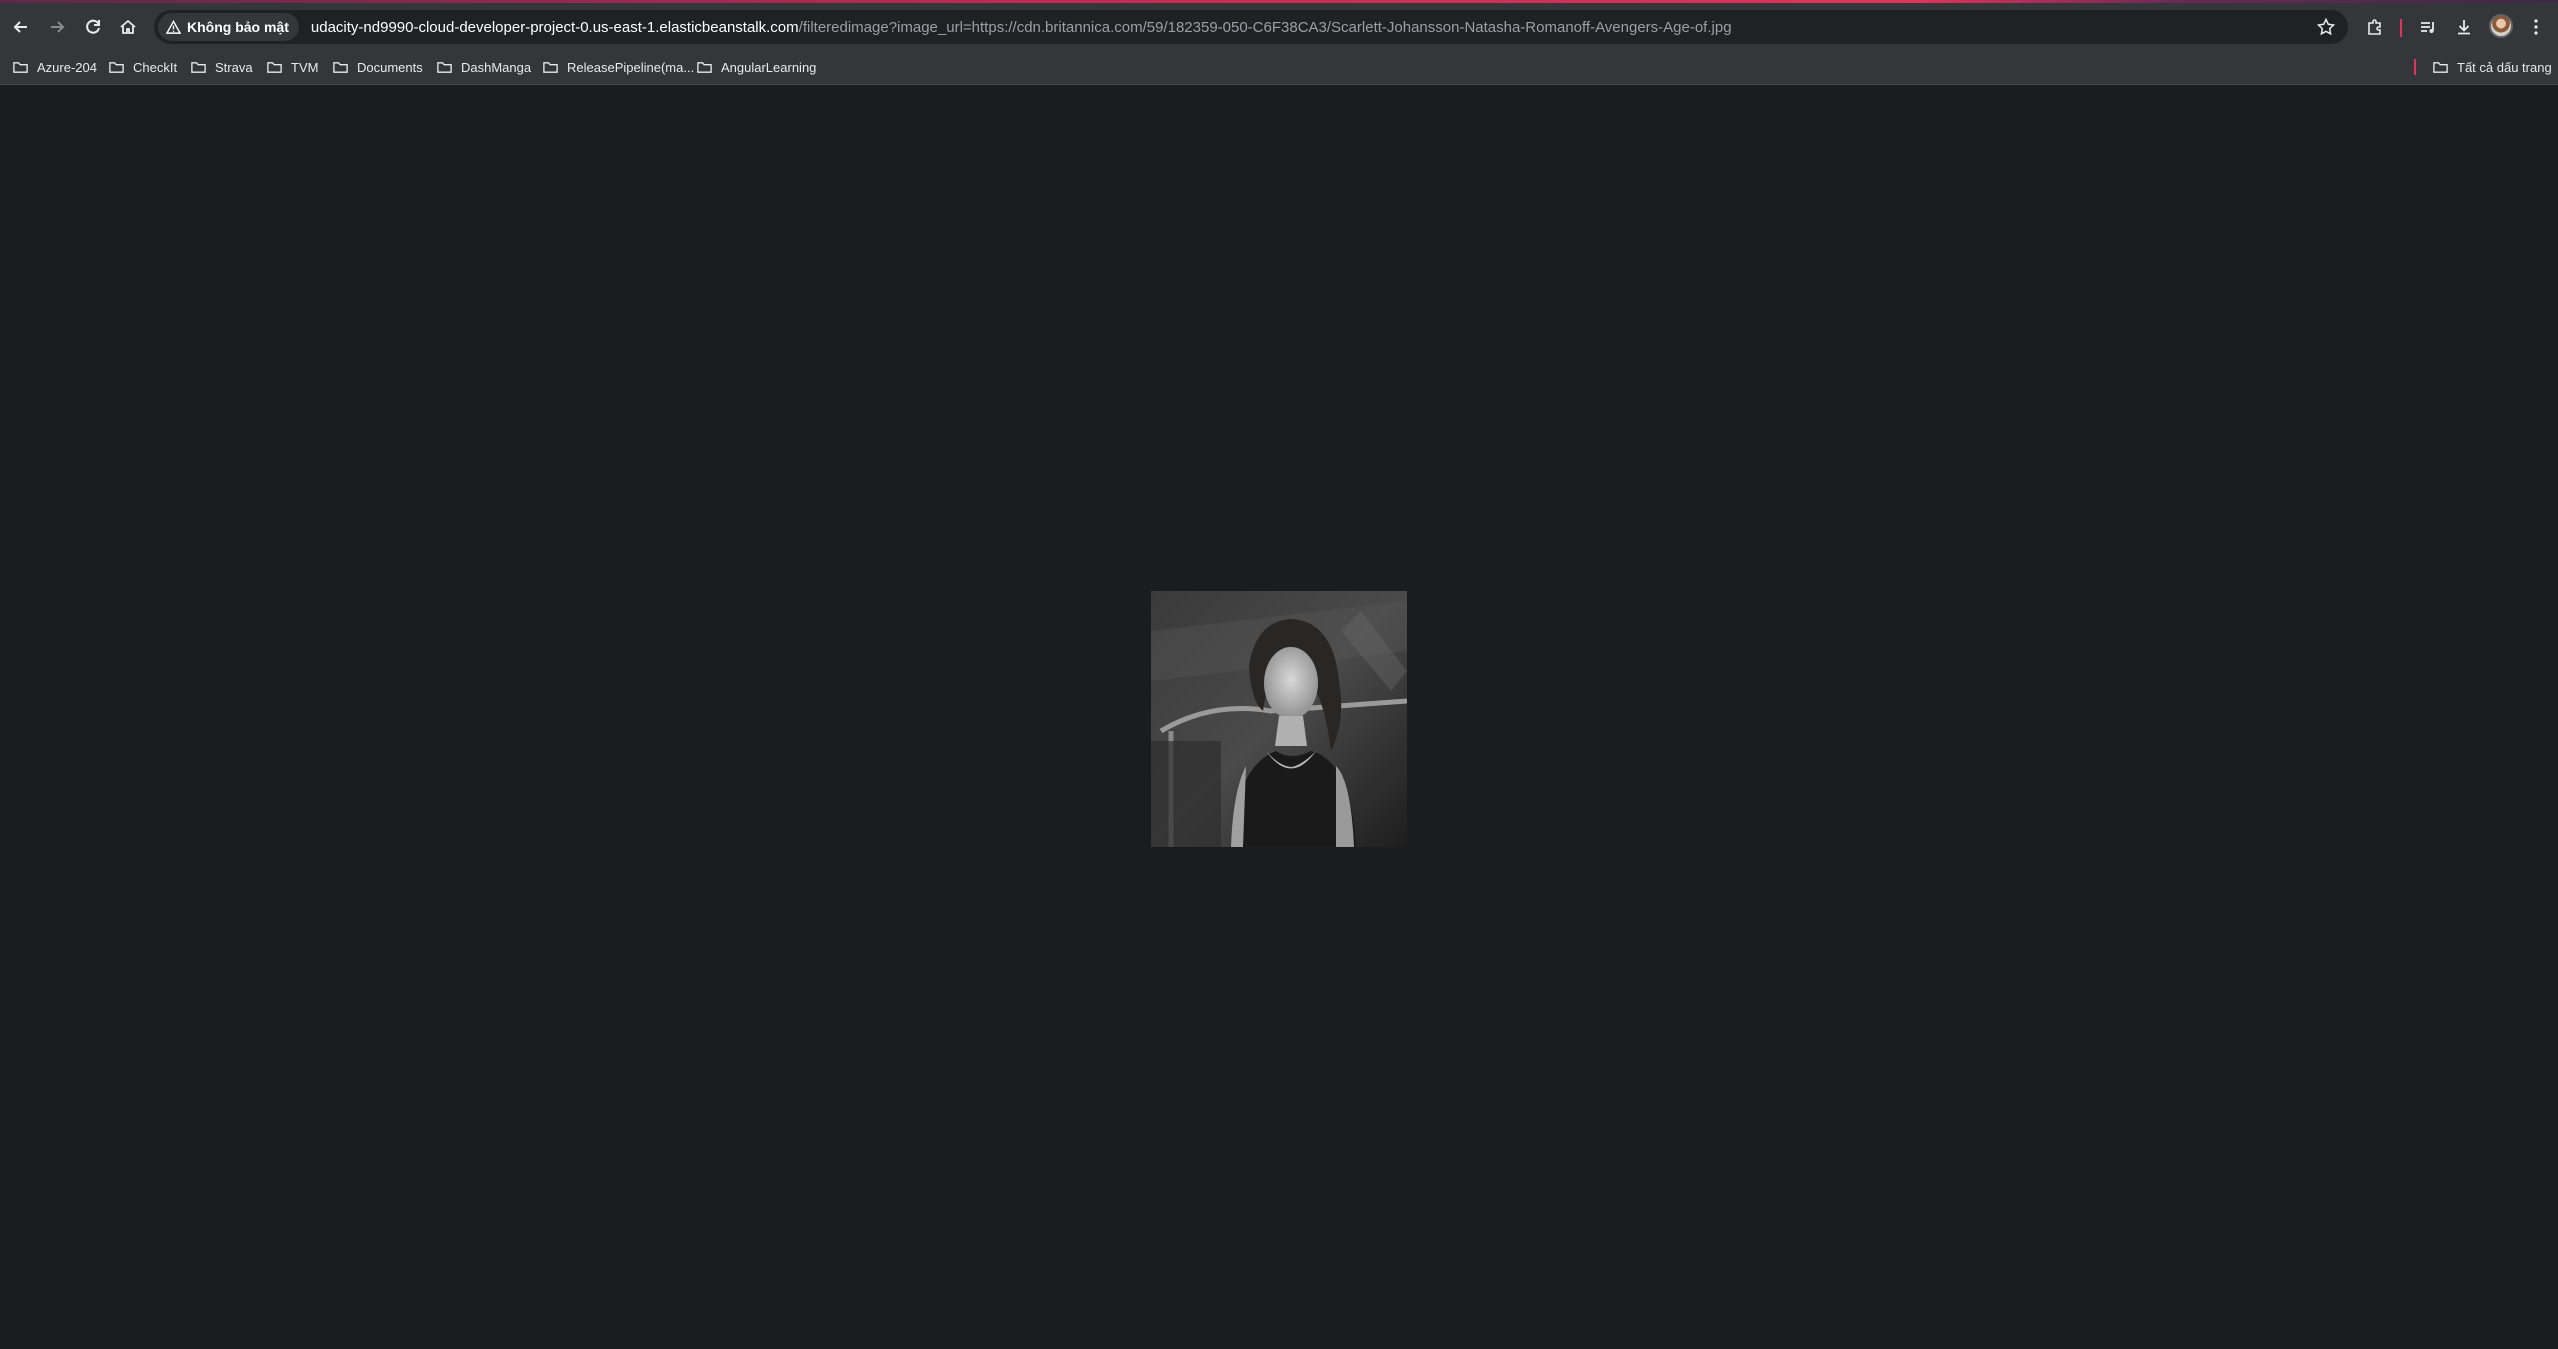 The height and width of the screenshot is (1349, 2558). I want to click on bookmark-folder-tvm: TVM, so click(292, 67).